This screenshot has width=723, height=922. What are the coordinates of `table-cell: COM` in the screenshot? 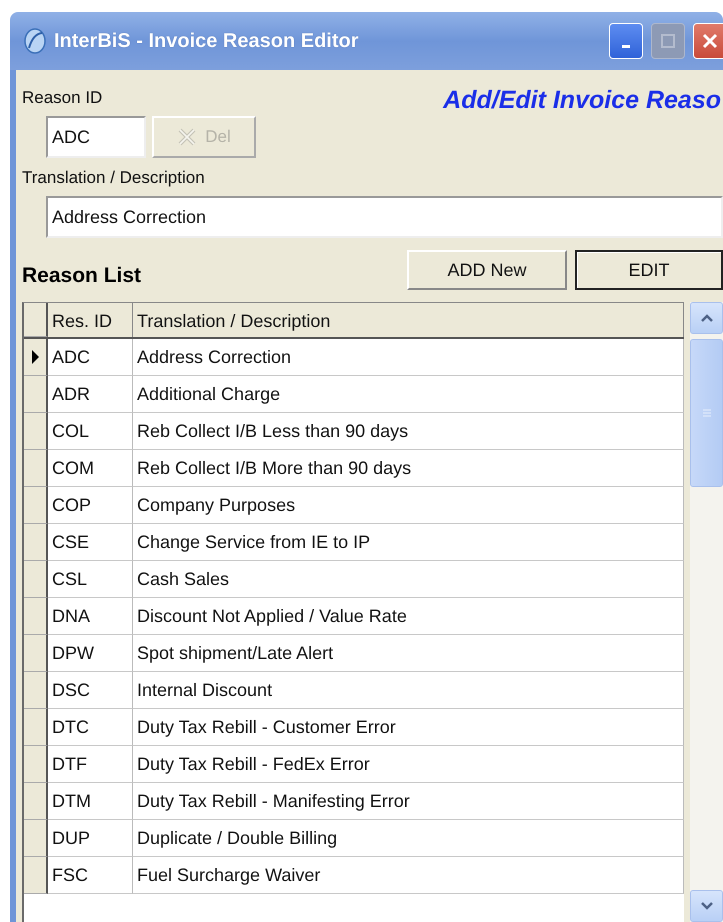 It's located at (90, 468).